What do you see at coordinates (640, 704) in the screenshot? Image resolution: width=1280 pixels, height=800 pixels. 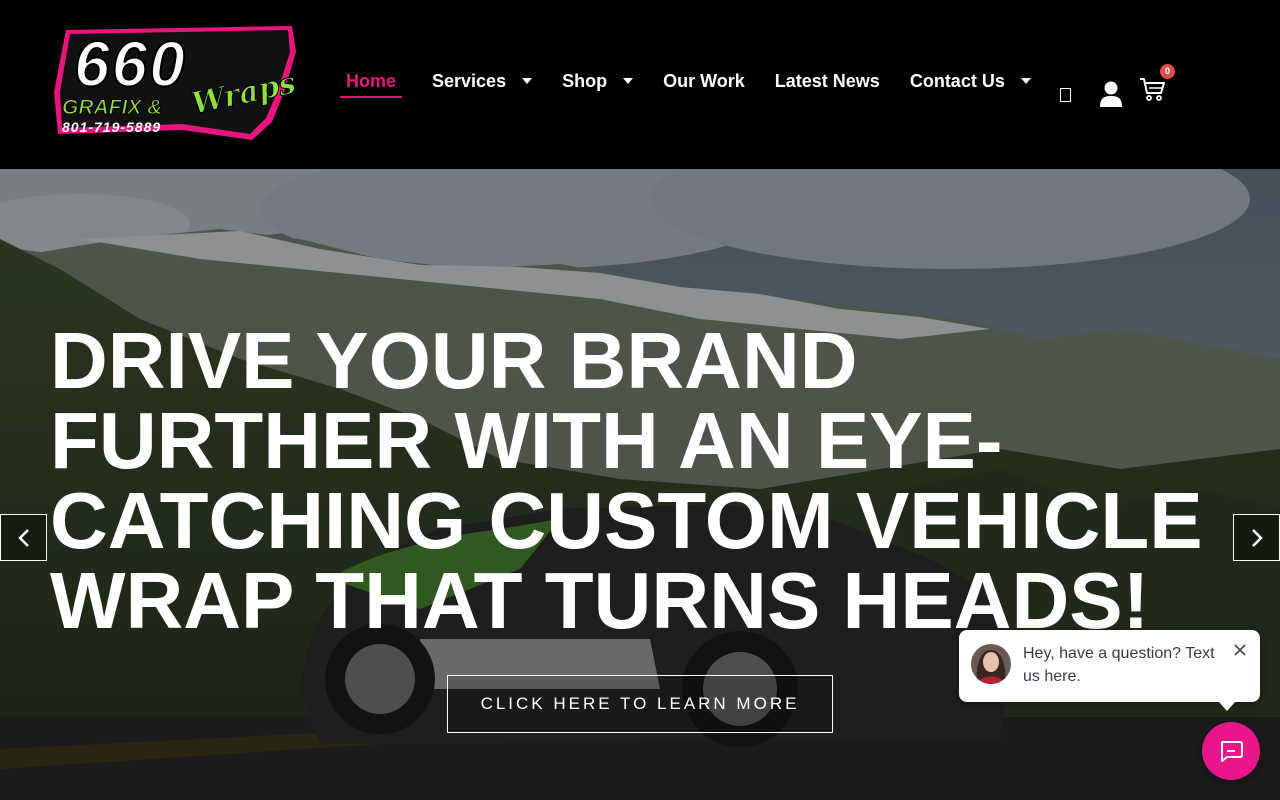 I see `learn-more-button: CLICK HERE TO LEARN MORE` at bounding box center [640, 704].